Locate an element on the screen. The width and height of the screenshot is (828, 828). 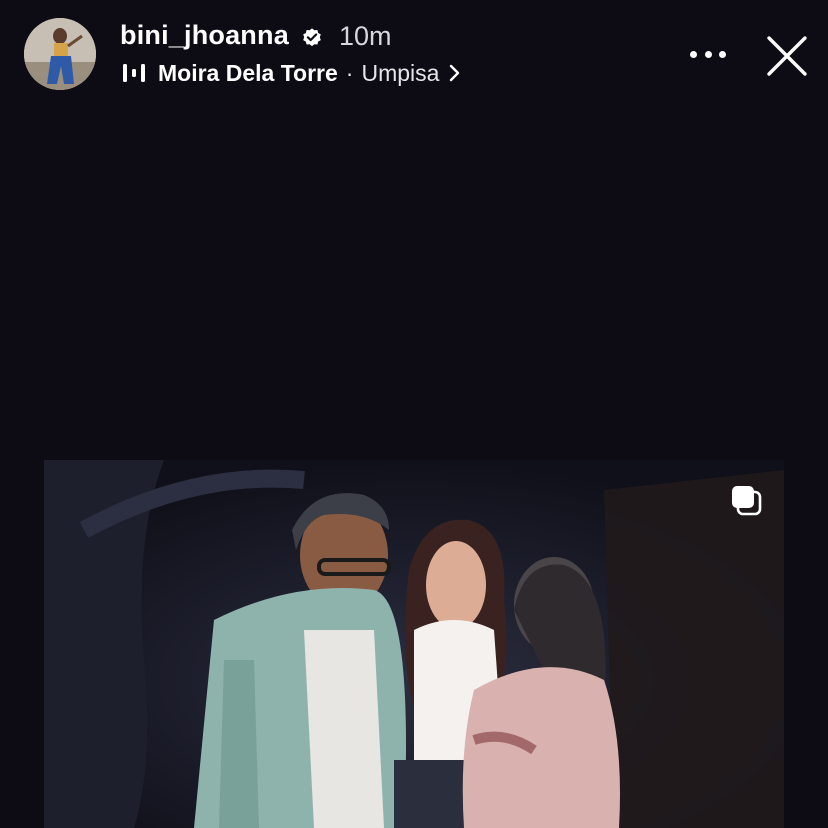
music-info: Moira Dela Torre · Umpisa is located at coordinates (291, 73).